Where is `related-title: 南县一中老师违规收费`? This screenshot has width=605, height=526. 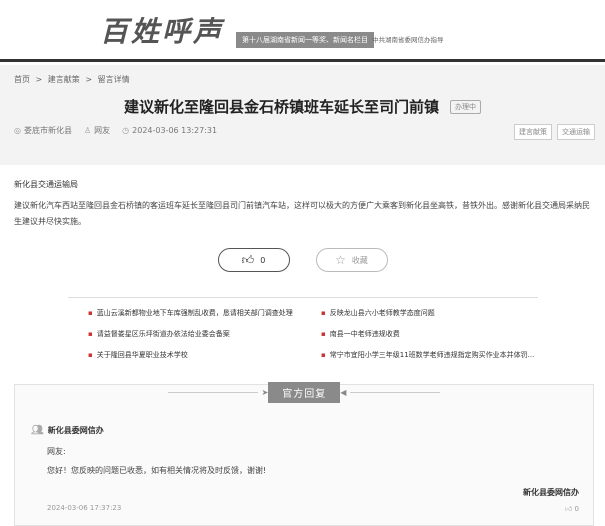 related-title: 南县一中老师违规收费 is located at coordinates (364, 334).